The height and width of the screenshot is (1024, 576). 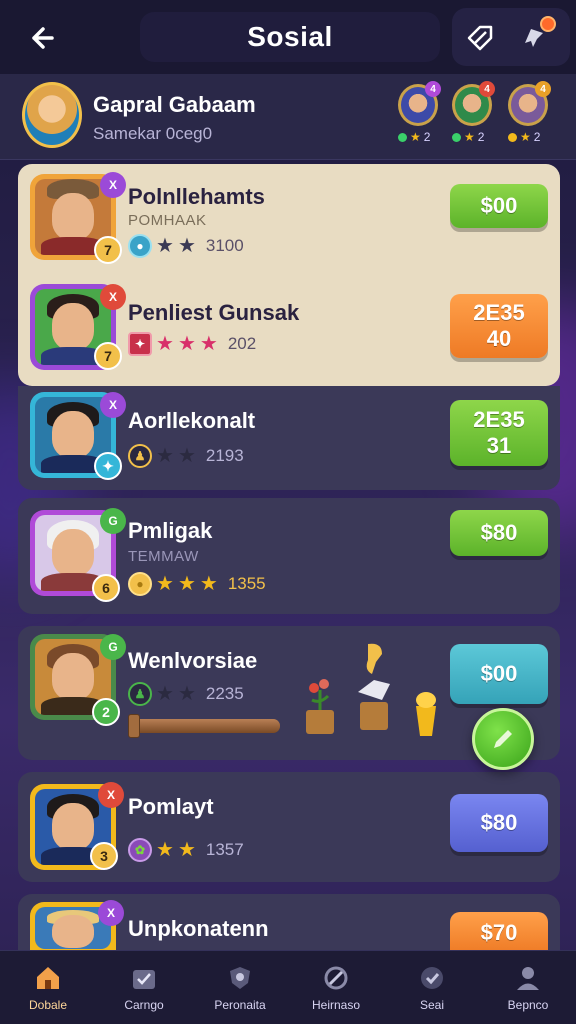 I want to click on slider-handle, so click(x=134, y=726).